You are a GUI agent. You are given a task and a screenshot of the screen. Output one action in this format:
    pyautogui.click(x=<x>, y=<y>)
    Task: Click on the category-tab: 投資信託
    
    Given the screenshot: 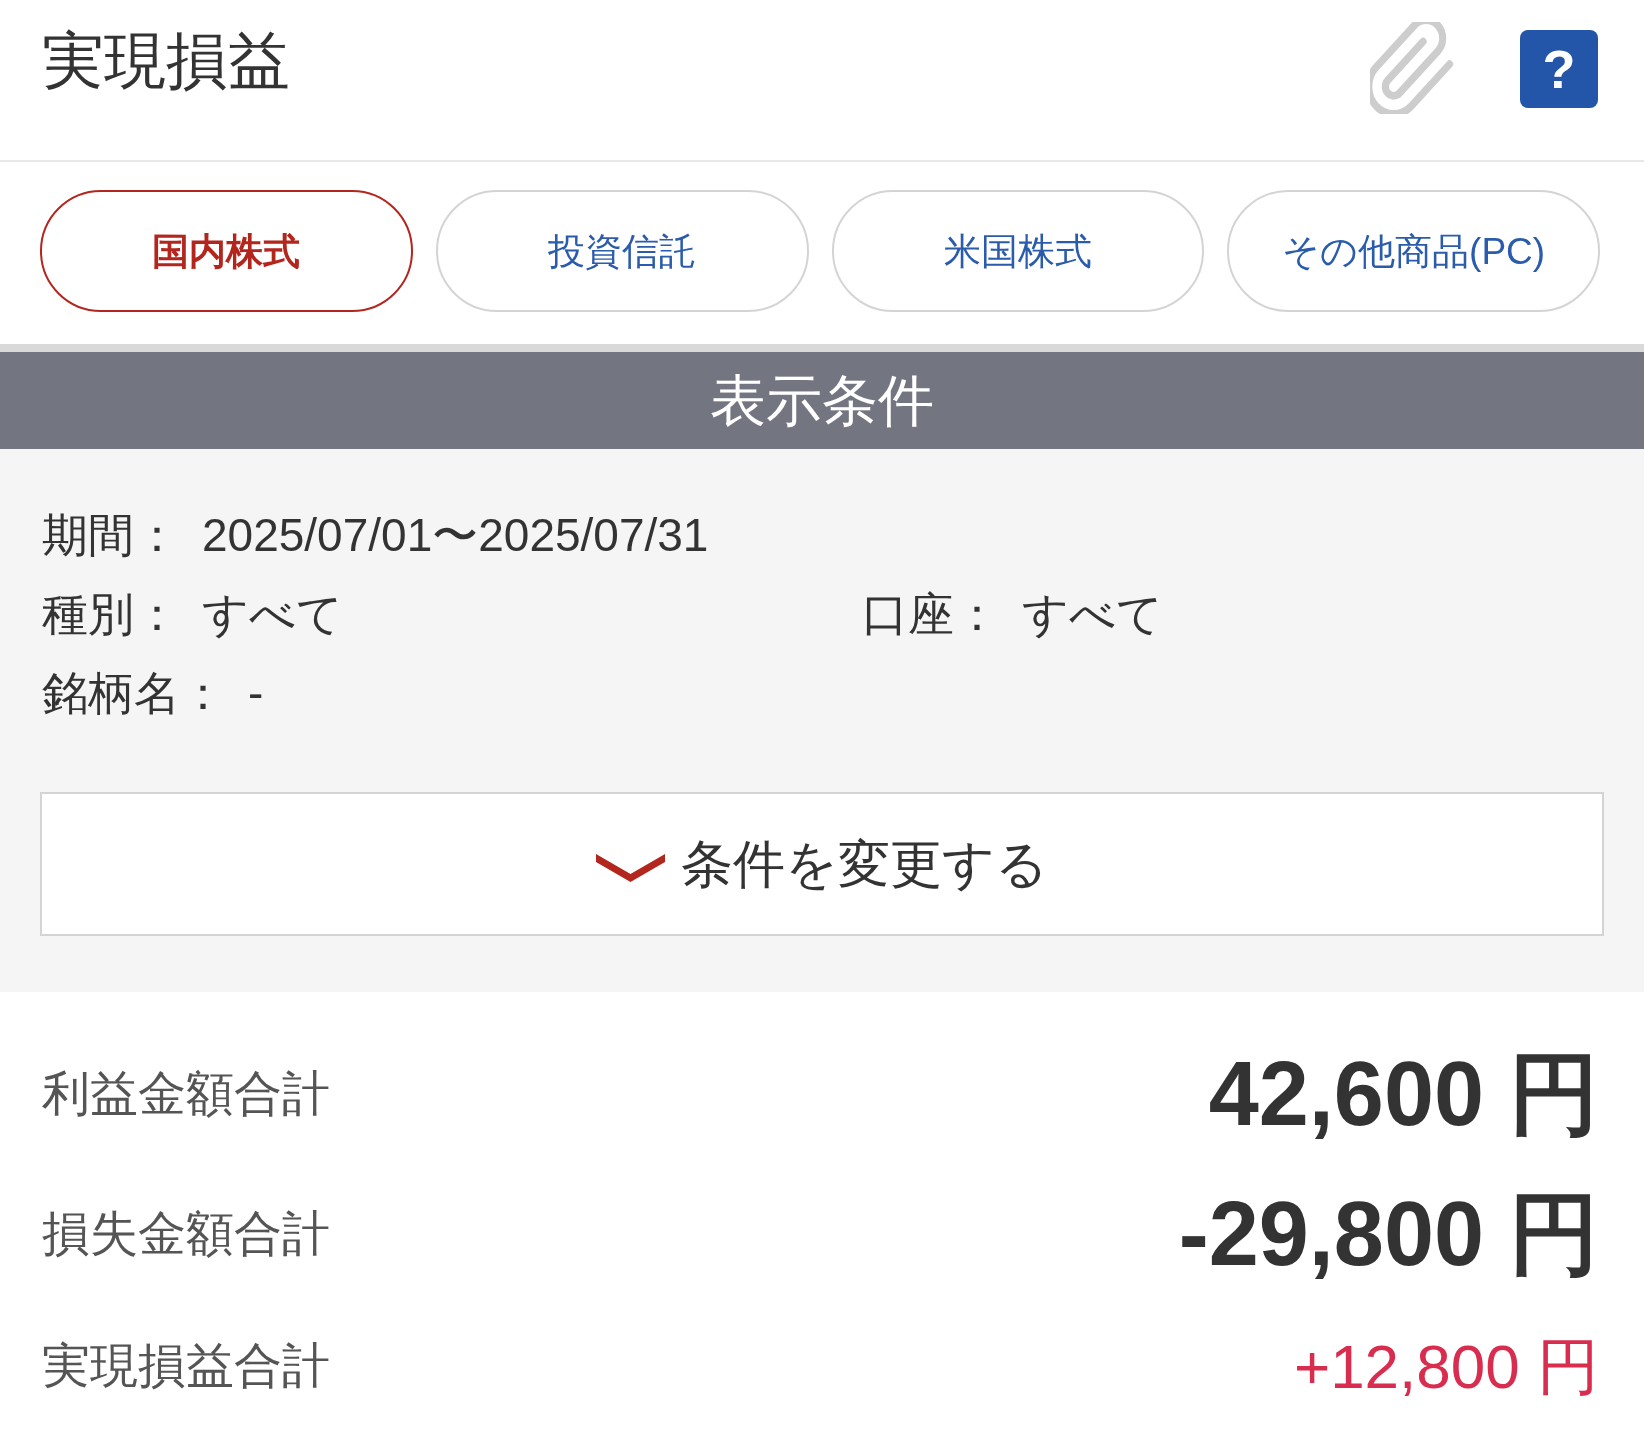 What is the action you would take?
    pyautogui.click(x=622, y=251)
    